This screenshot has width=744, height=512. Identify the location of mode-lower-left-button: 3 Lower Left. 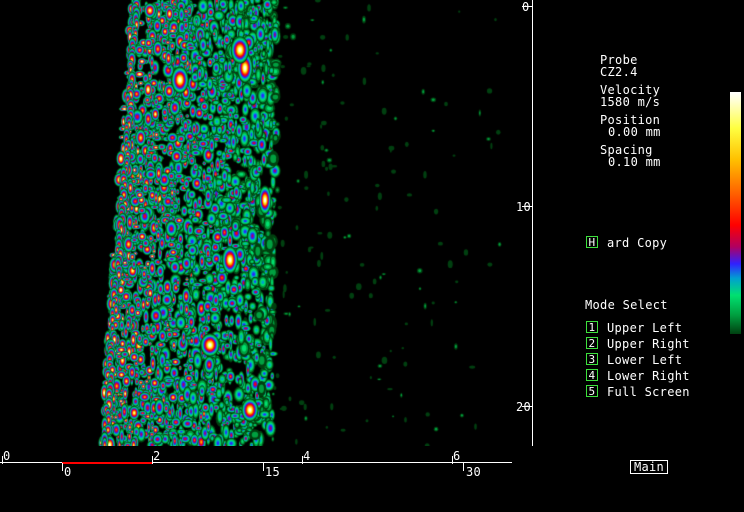
(646, 360).